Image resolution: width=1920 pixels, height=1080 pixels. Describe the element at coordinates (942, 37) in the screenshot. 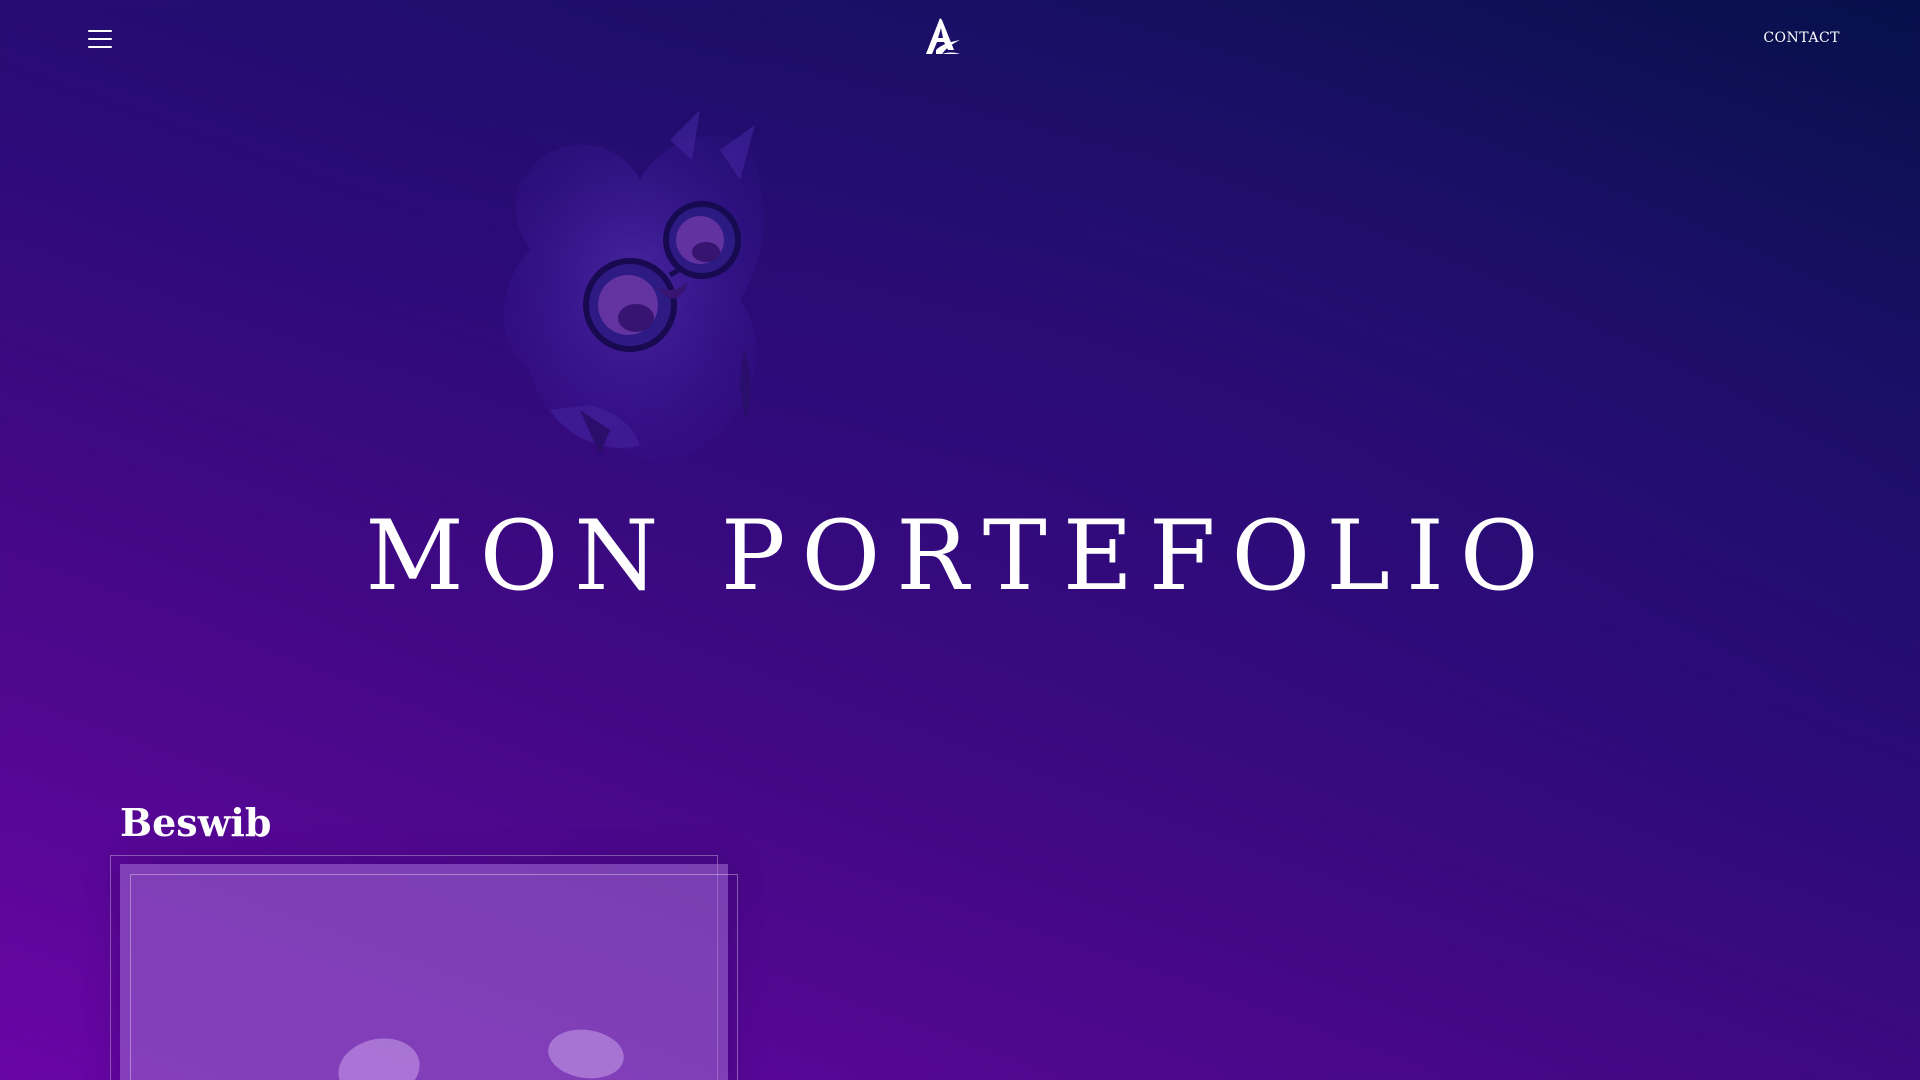

I see `brand-logo-icon` at that location.